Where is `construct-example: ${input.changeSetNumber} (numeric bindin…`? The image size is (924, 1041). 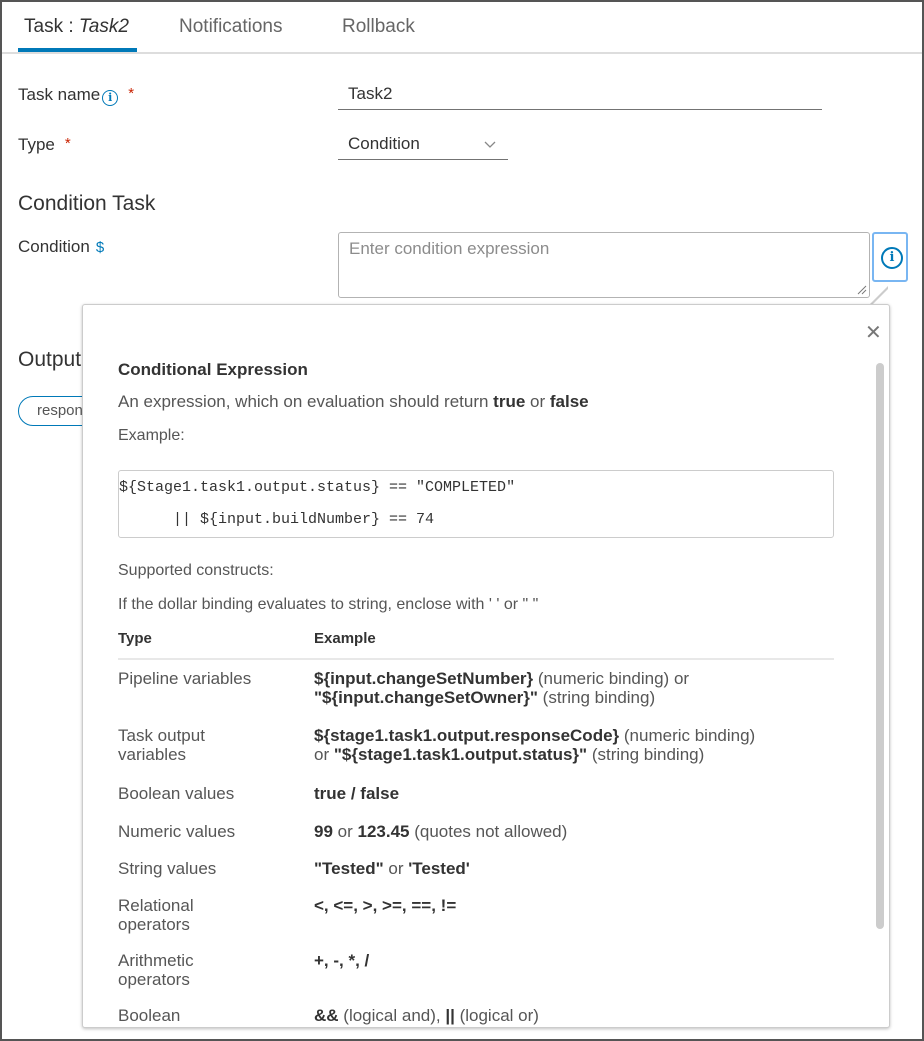
construct-example: ${input.changeSetNumber} (numeric bindin… is located at coordinates (574, 688).